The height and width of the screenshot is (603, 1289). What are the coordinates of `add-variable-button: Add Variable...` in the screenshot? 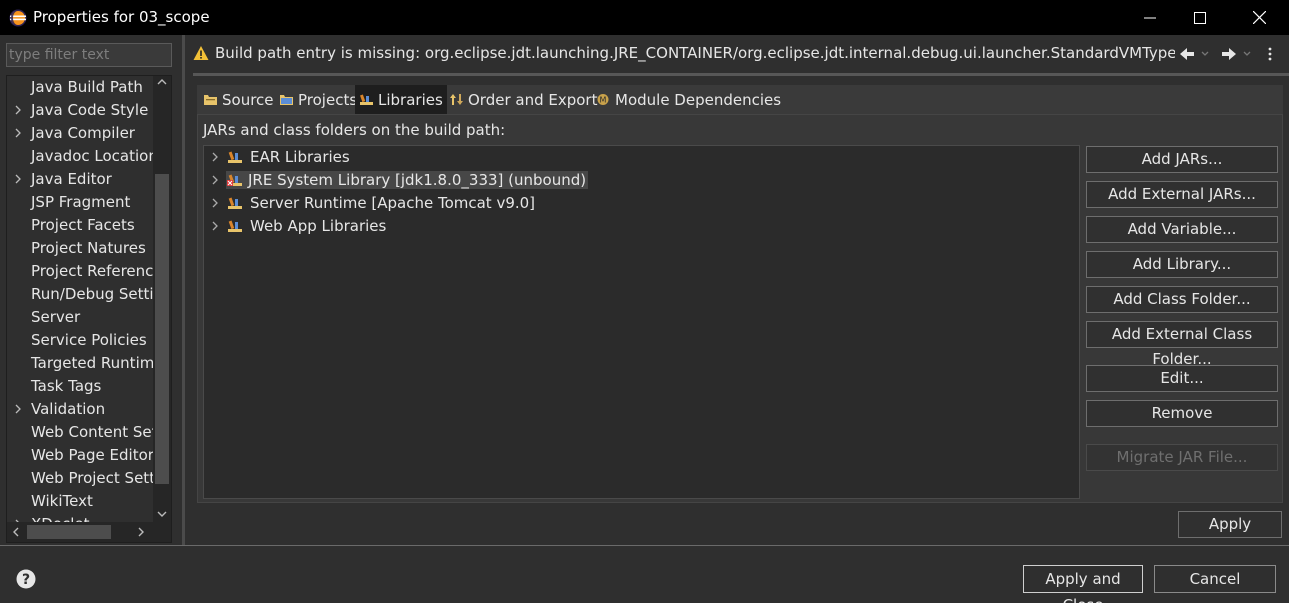 It's located at (1182, 229).